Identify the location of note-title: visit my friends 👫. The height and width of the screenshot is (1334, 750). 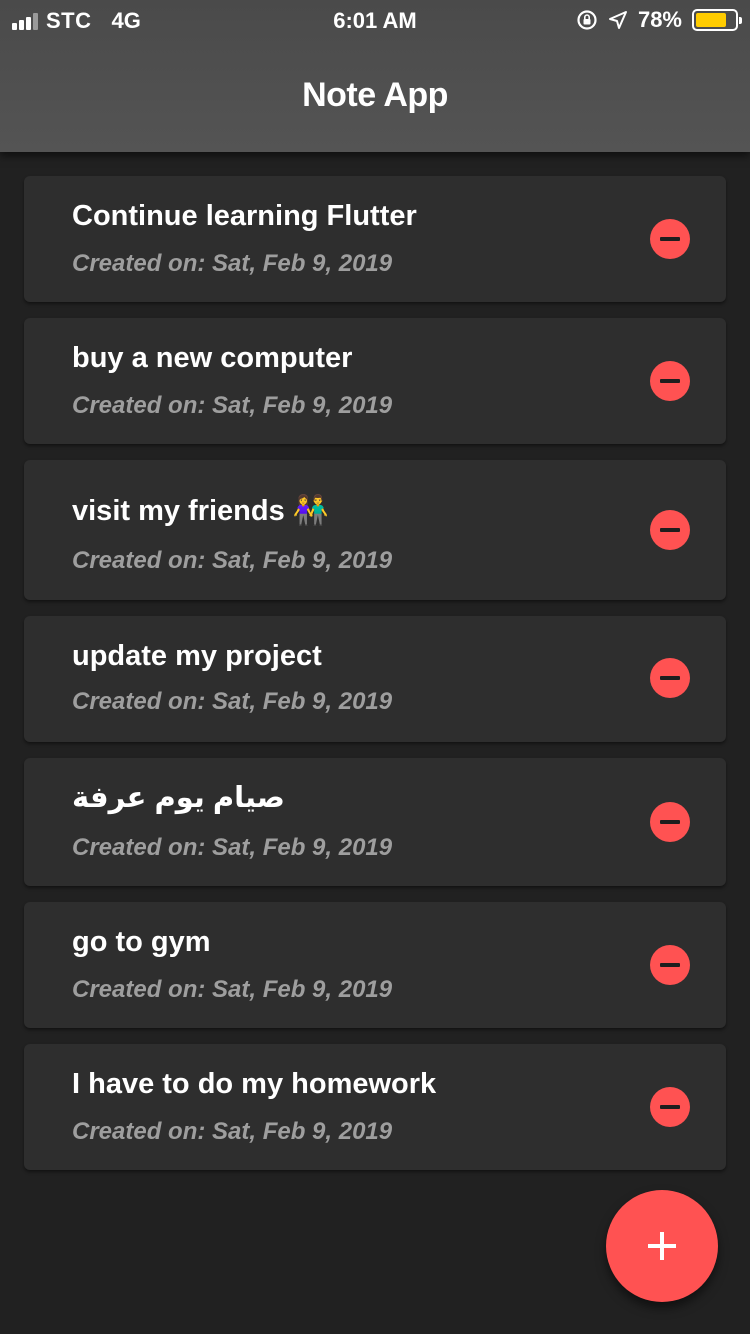
(200, 511).